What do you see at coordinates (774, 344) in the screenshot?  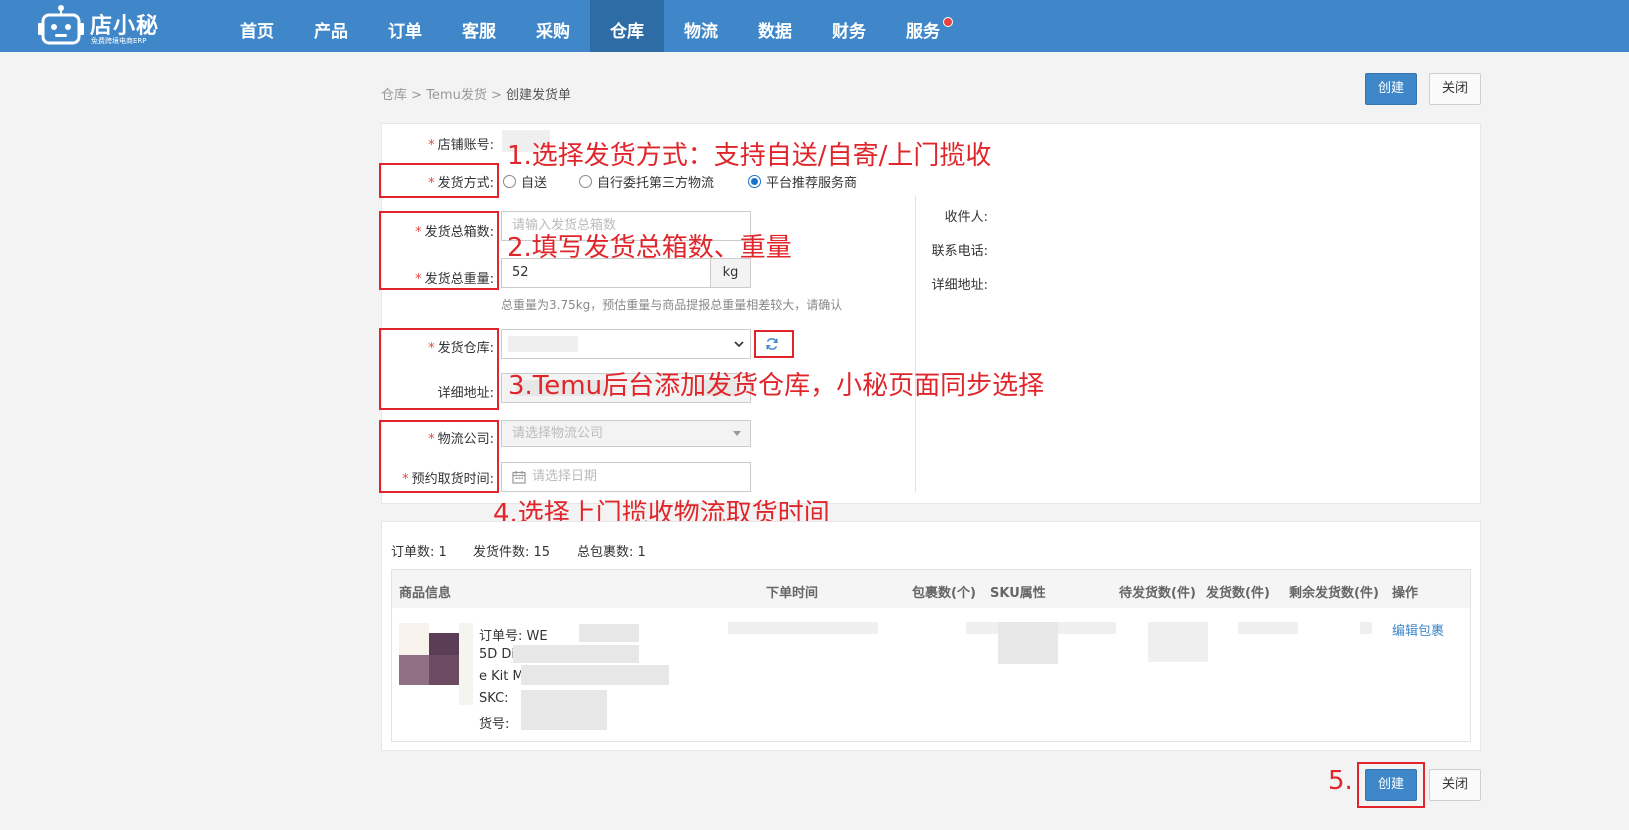 I see `highlight-refresh` at bounding box center [774, 344].